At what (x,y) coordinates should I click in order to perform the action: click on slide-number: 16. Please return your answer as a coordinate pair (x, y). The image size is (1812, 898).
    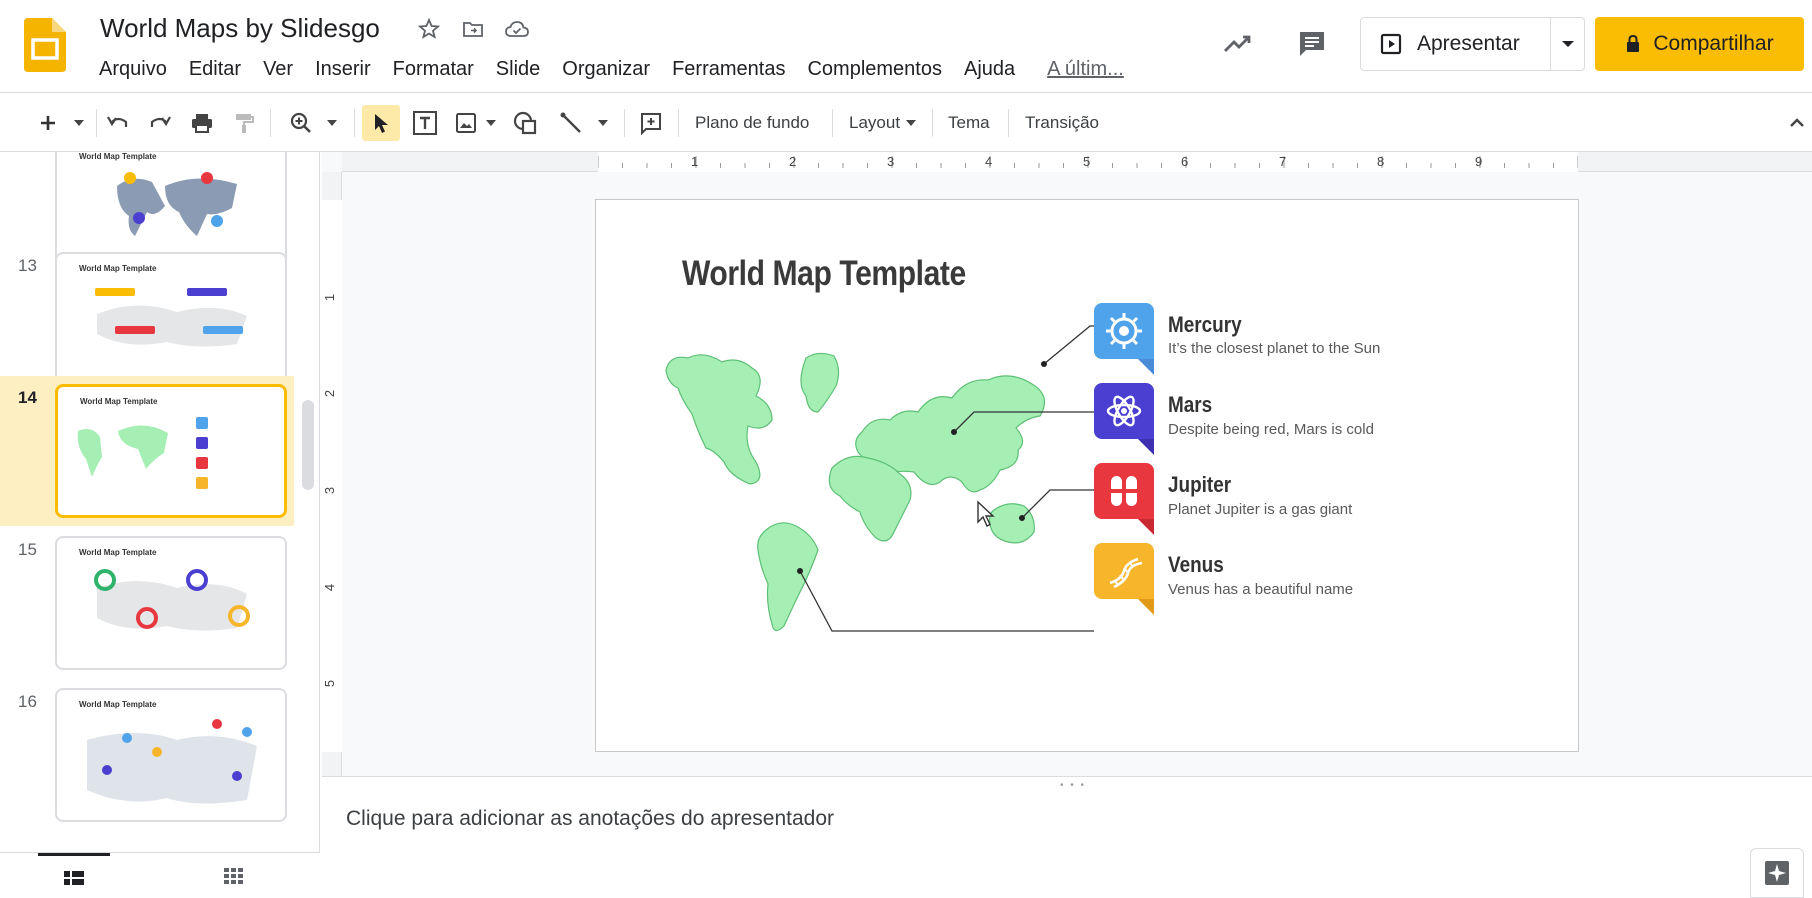
    Looking at the image, I should click on (27, 701).